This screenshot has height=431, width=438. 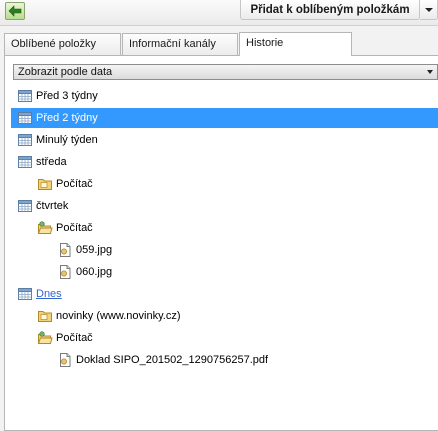 I want to click on history-item: čtvrtek, so click(x=221, y=206).